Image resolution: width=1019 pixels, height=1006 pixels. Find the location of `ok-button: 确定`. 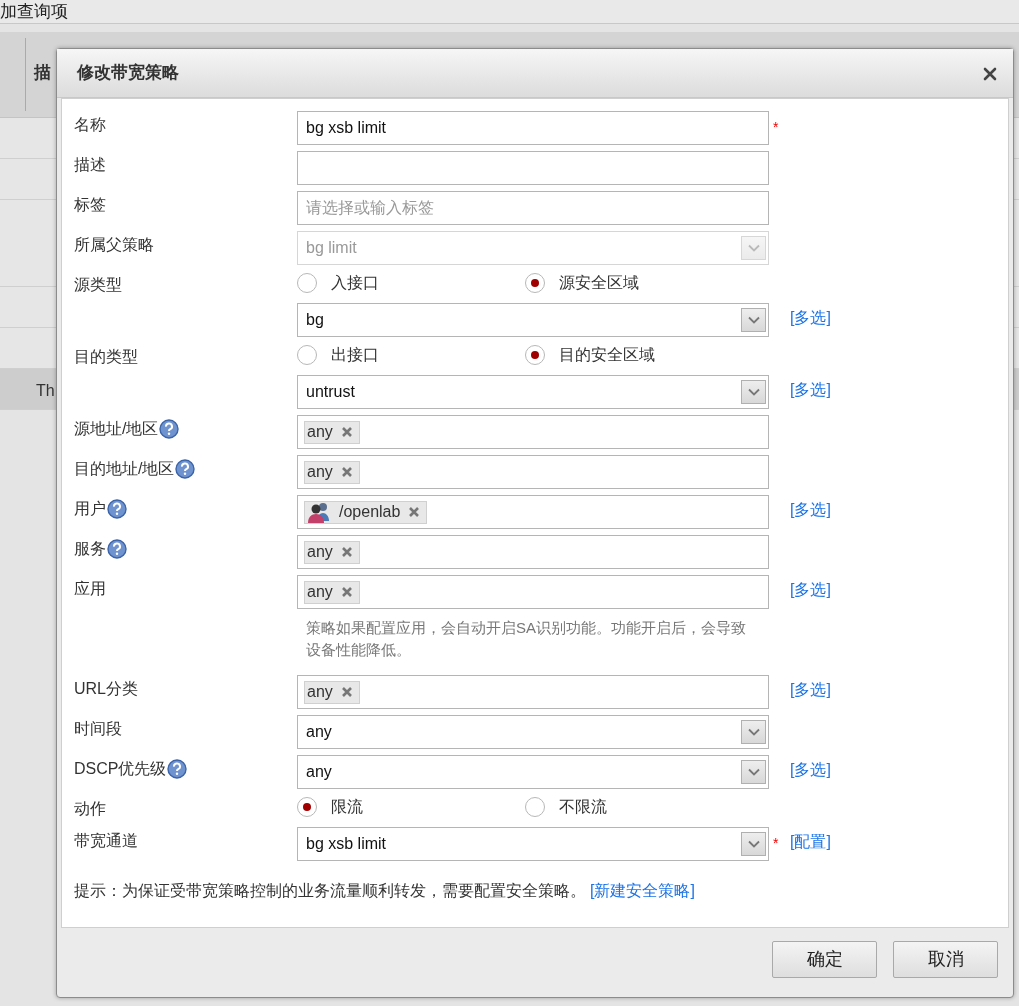

ok-button: 确定 is located at coordinates (824, 959).